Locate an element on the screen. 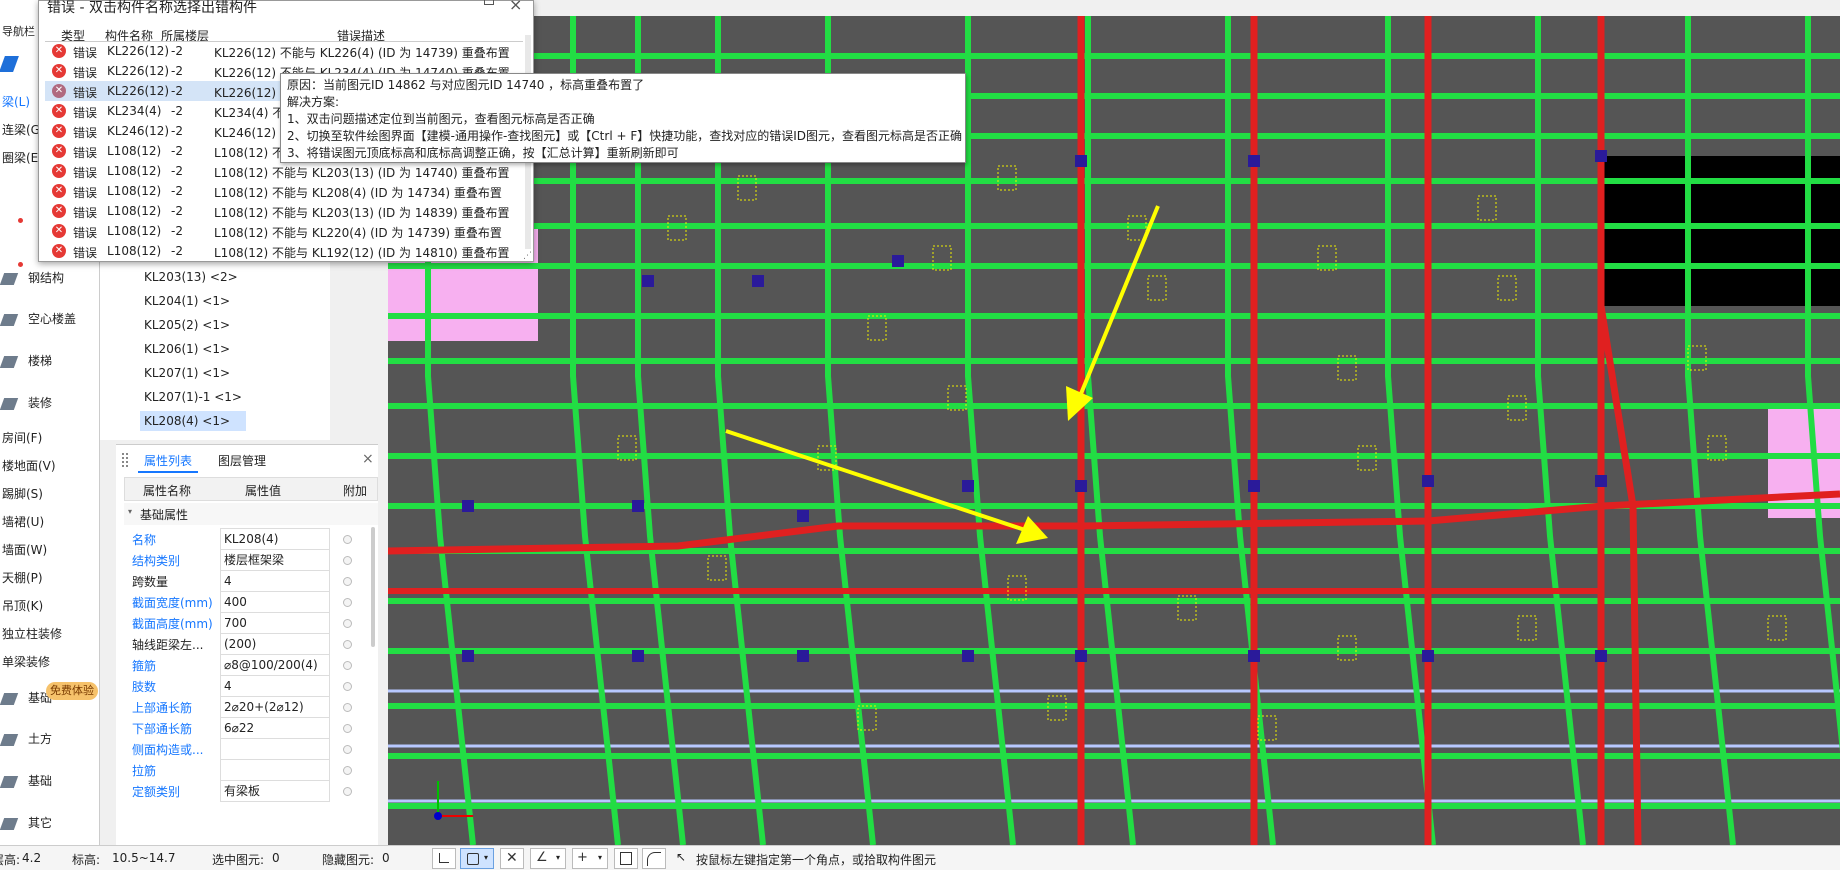 The width and height of the screenshot is (1840, 870). tree-item: KL207(1) <1> is located at coordinates (187, 373).